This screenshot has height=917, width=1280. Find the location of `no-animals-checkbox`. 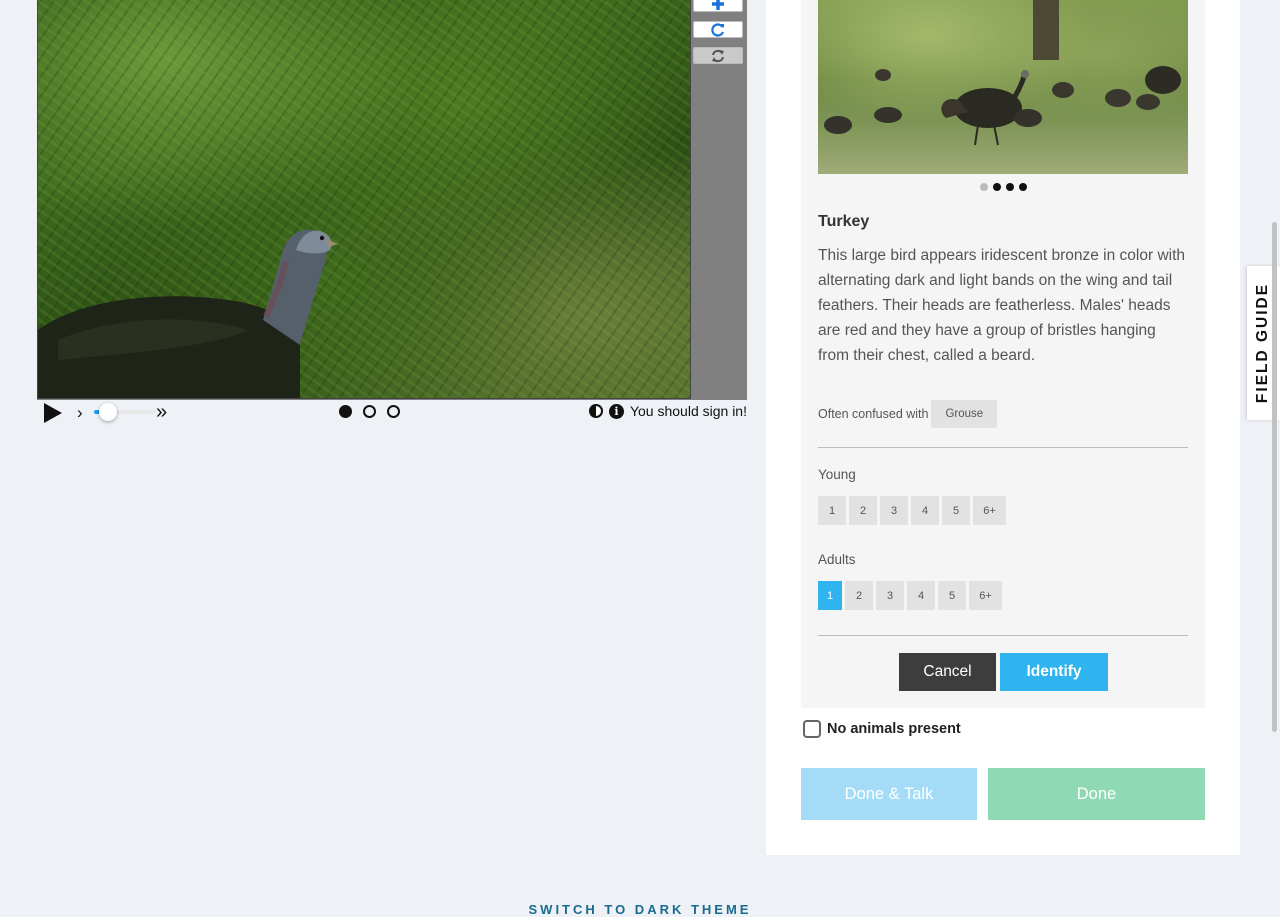

no-animals-checkbox is located at coordinates (812, 729).